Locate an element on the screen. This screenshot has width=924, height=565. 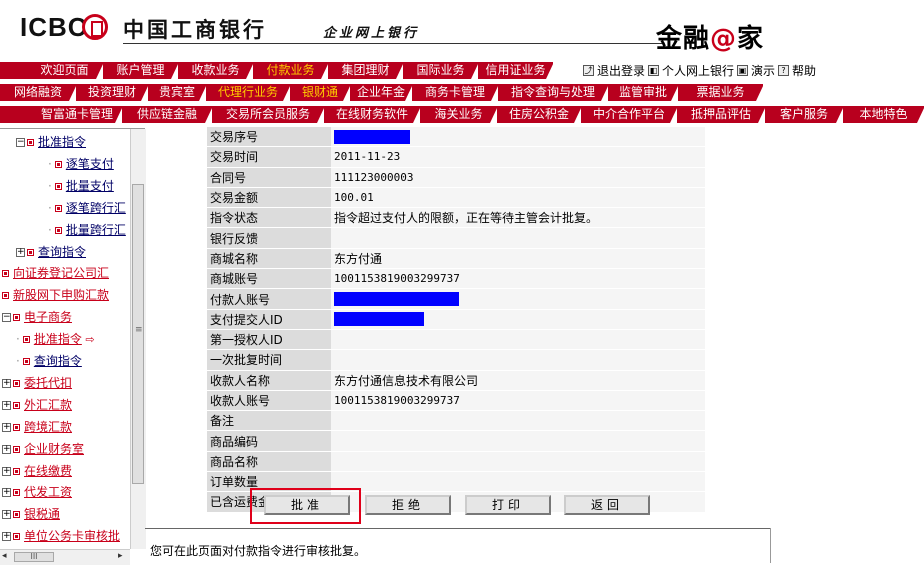
nav-tab: 海关业务 is located at coordinates (459, 114).